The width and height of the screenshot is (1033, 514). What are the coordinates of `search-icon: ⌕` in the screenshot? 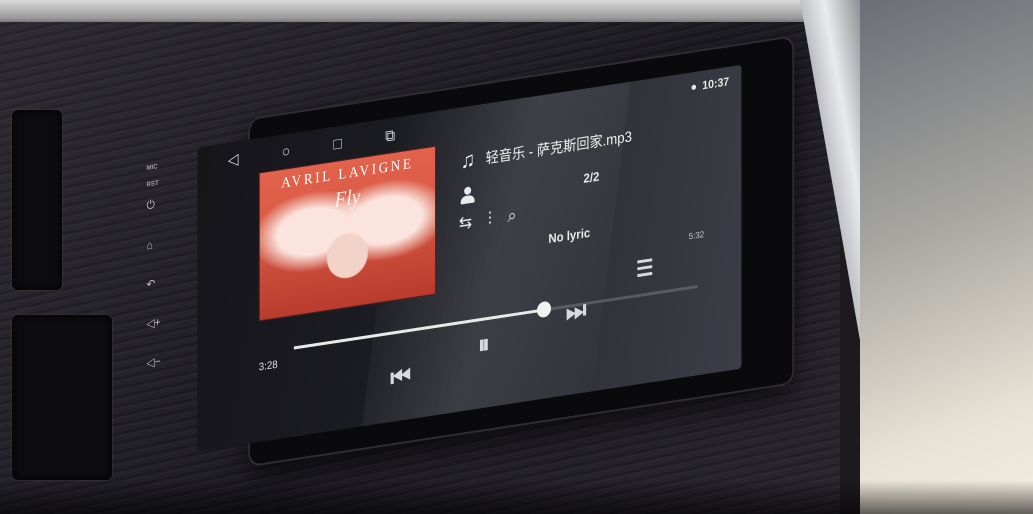 It's located at (512, 216).